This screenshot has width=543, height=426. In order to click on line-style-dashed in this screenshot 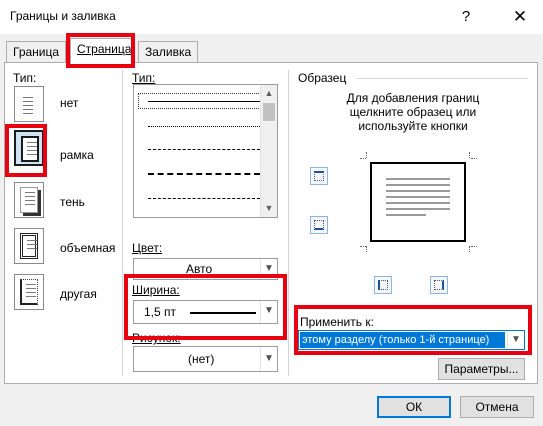, I will do `click(204, 174)`.